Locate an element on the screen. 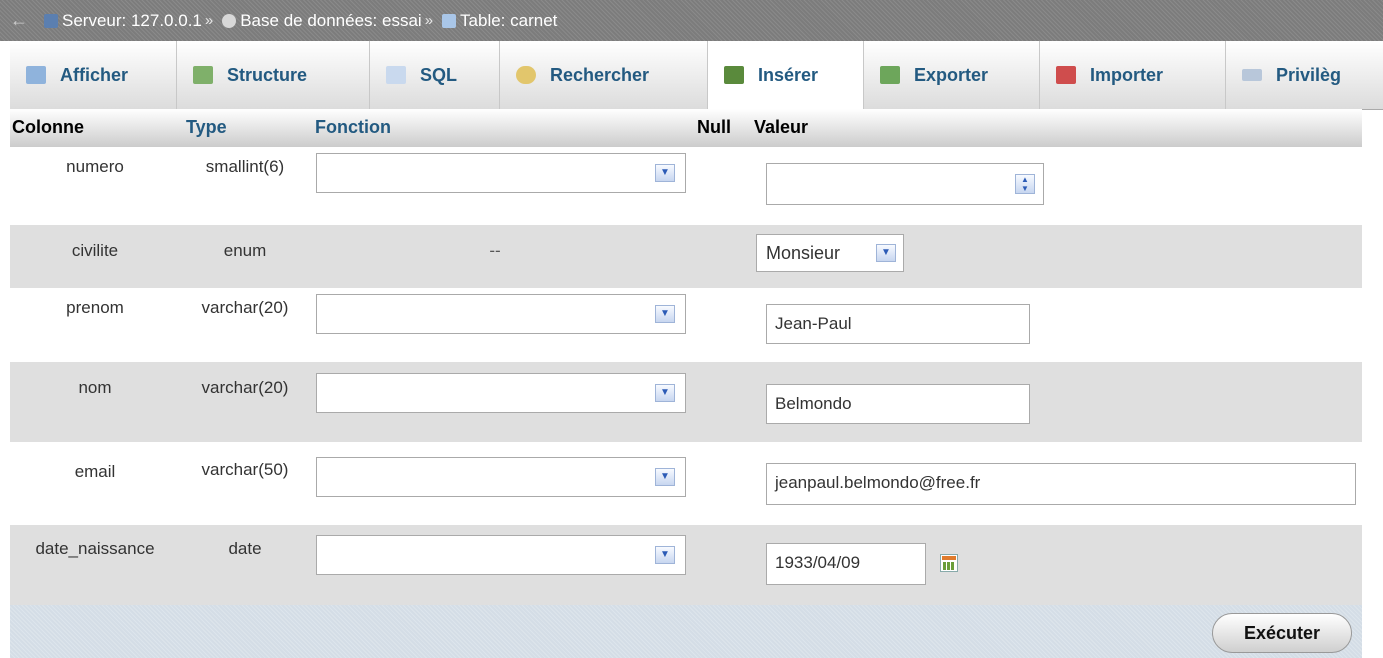 Image resolution: width=1383 pixels, height=658 pixels. tab-label: Insérer is located at coordinates (788, 74).